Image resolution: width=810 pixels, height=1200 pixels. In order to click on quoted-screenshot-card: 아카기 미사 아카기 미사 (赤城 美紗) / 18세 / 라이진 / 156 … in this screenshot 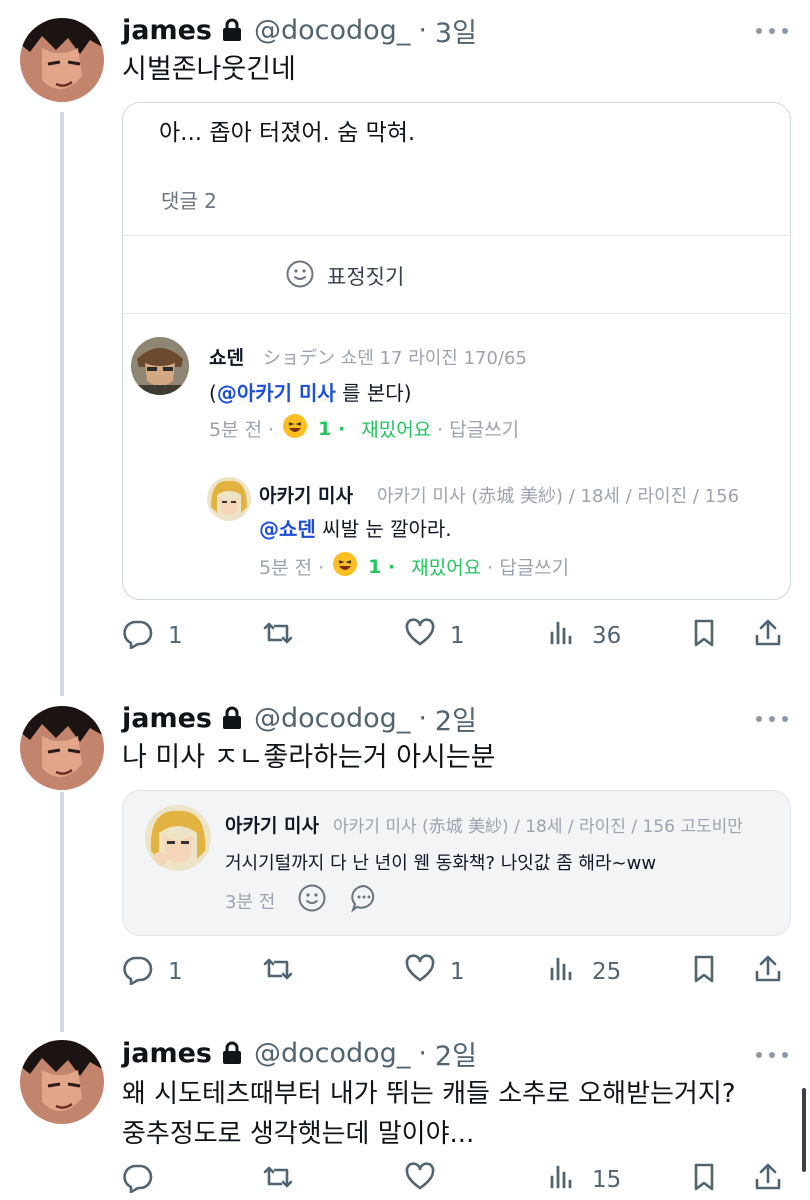, I will do `click(456, 863)`.